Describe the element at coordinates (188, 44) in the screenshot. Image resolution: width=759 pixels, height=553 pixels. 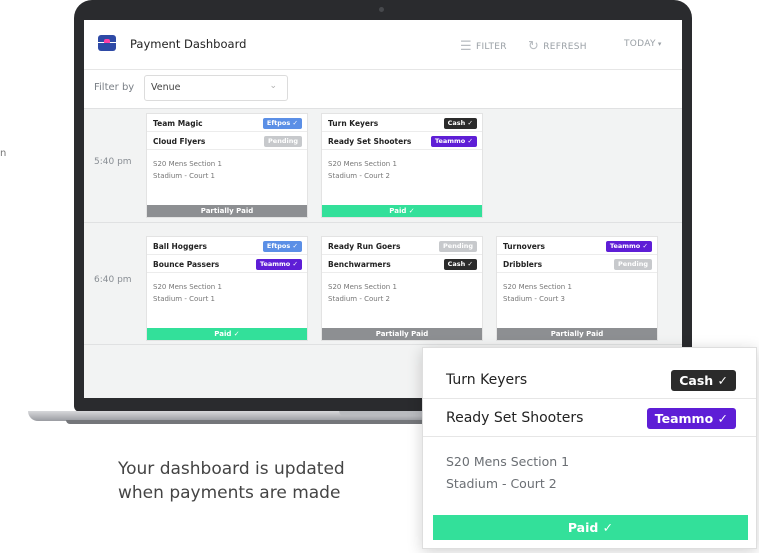
I see `page-title: Payment Dashboard` at that location.